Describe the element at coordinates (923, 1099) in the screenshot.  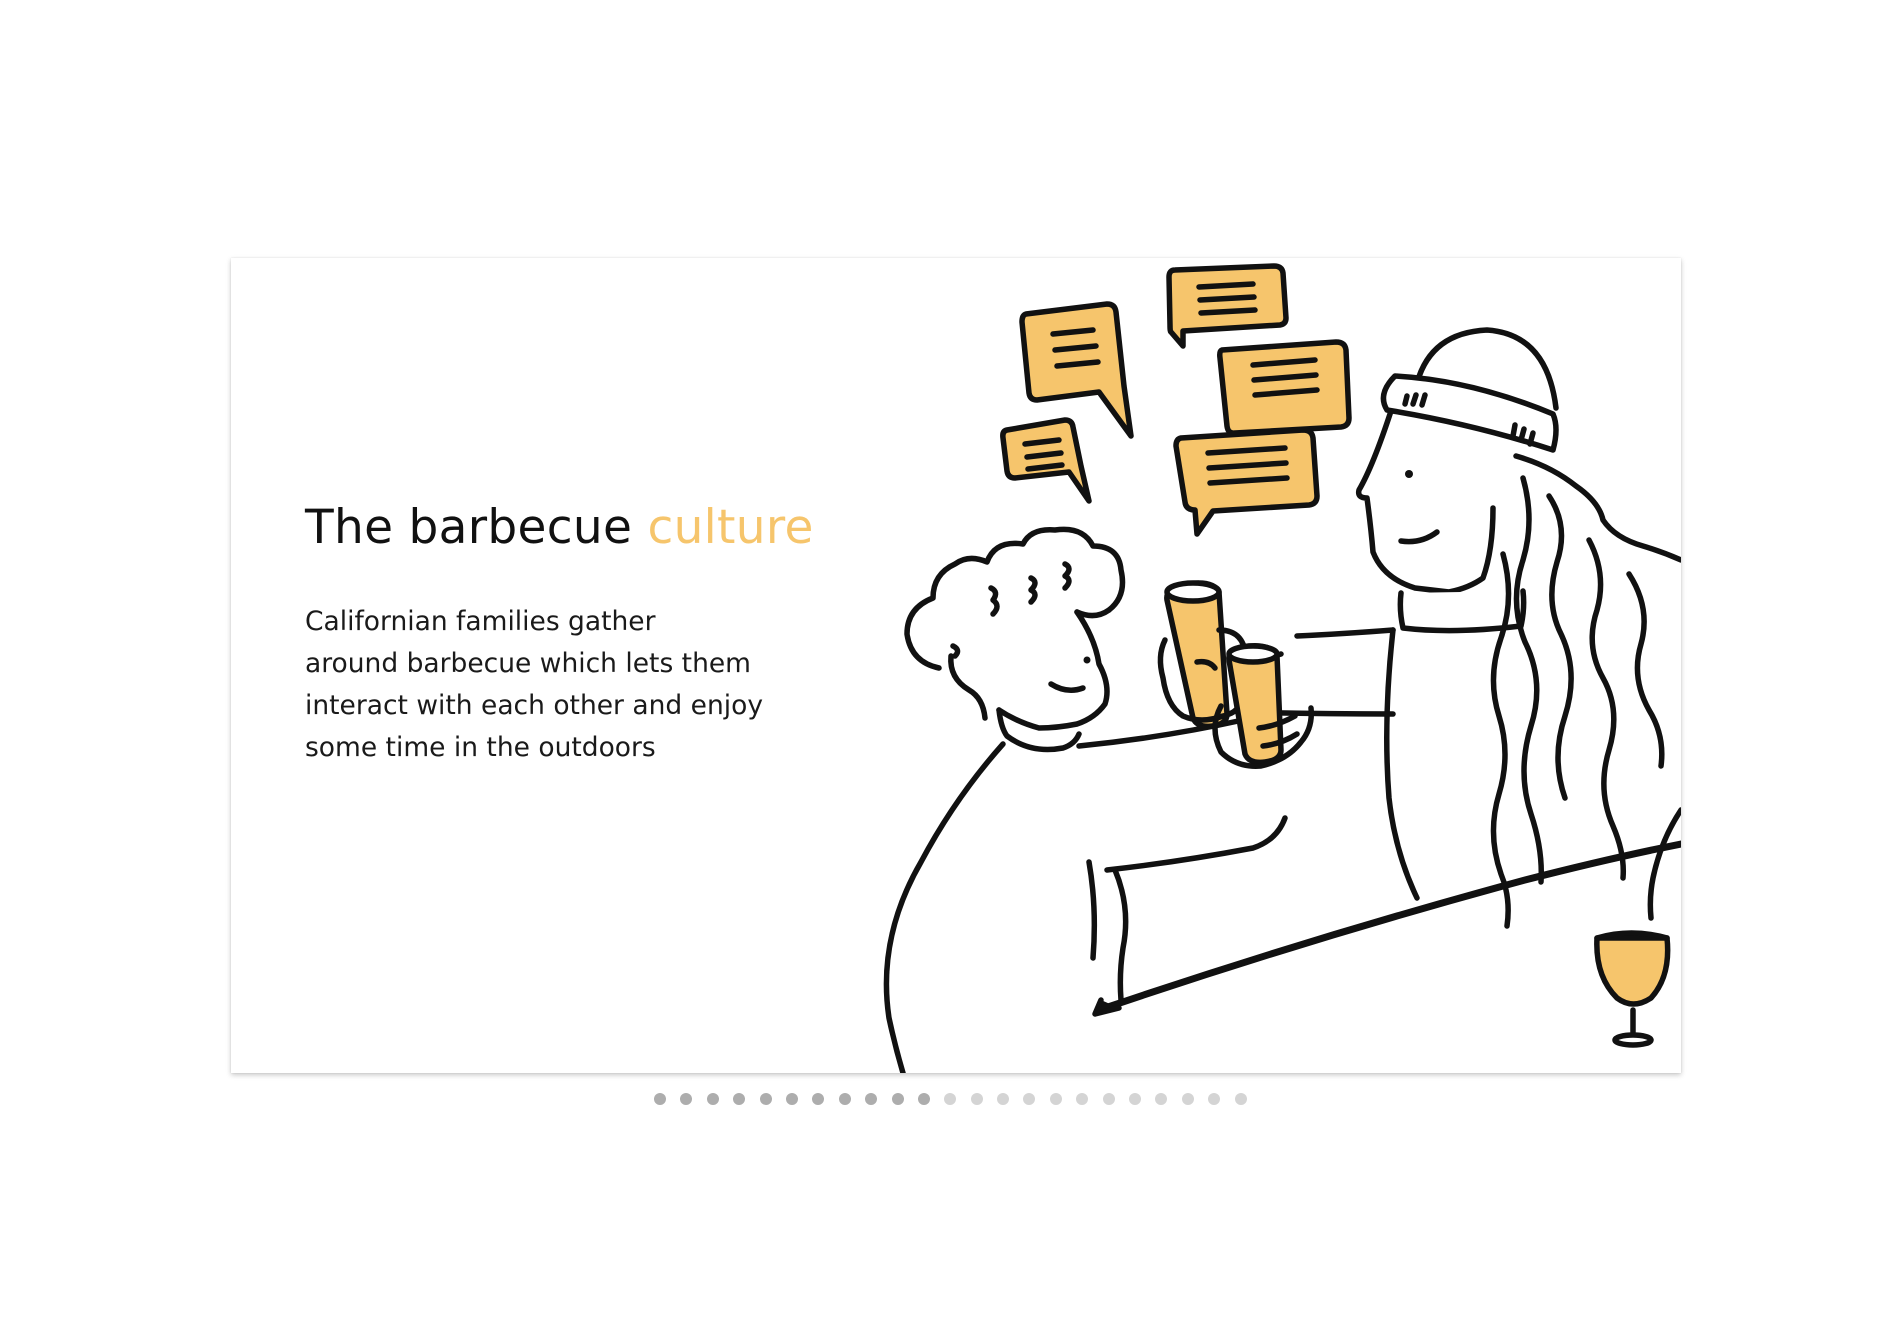
I see `pagination-dot-current` at that location.